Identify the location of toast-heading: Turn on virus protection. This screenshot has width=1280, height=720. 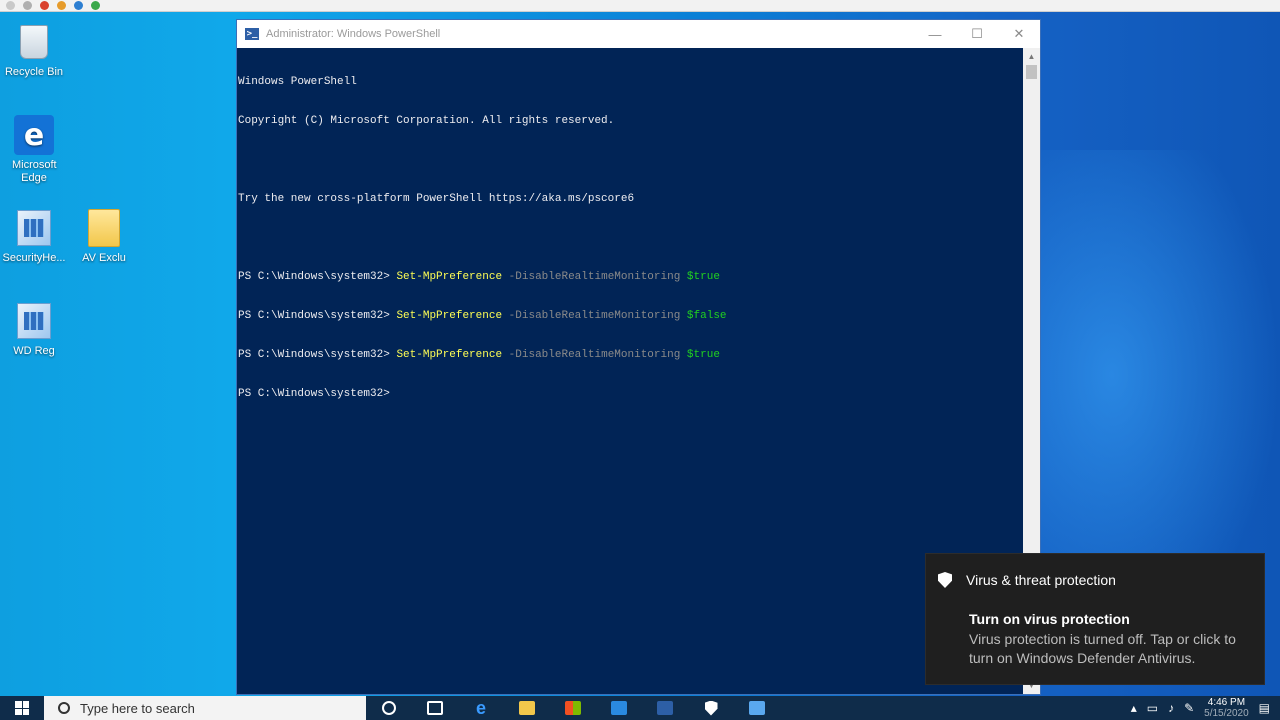
(1049, 619).